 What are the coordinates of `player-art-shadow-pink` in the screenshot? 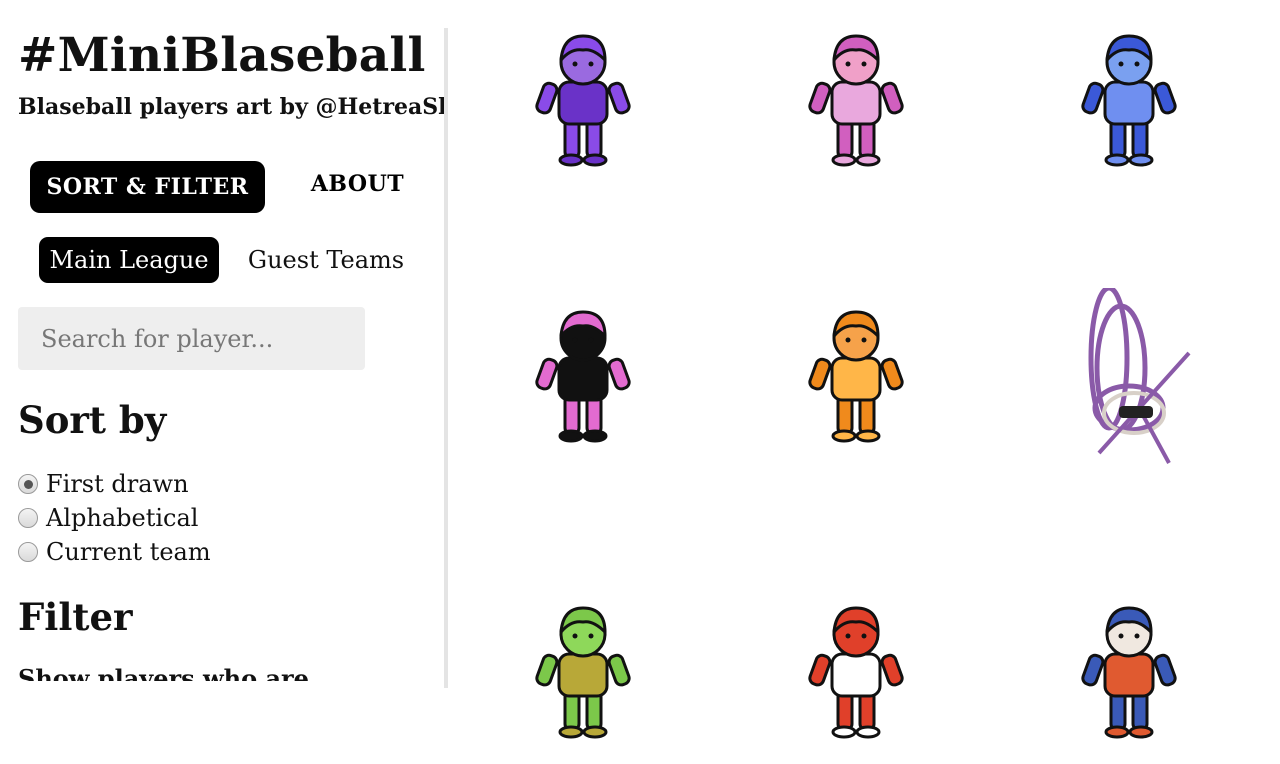 It's located at (583, 376).